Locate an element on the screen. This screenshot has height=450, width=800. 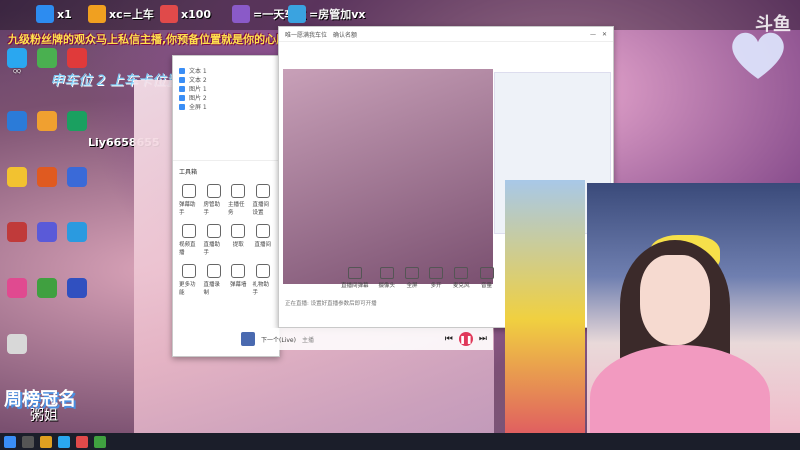
pause-icon: ❚❚ is located at coordinates (465, 339).